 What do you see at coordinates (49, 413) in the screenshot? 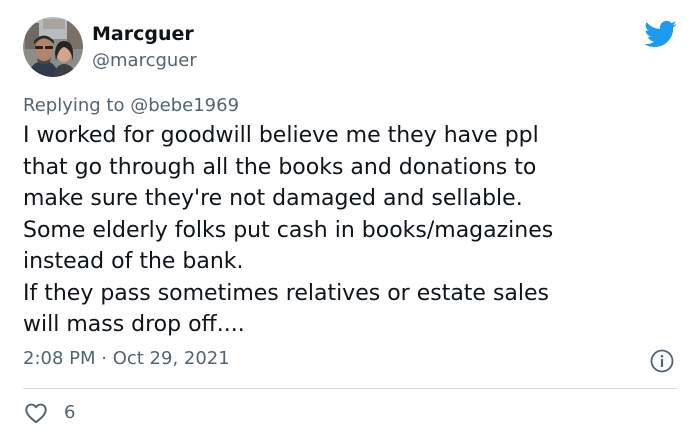
I see `like-button: 6` at bounding box center [49, 413].